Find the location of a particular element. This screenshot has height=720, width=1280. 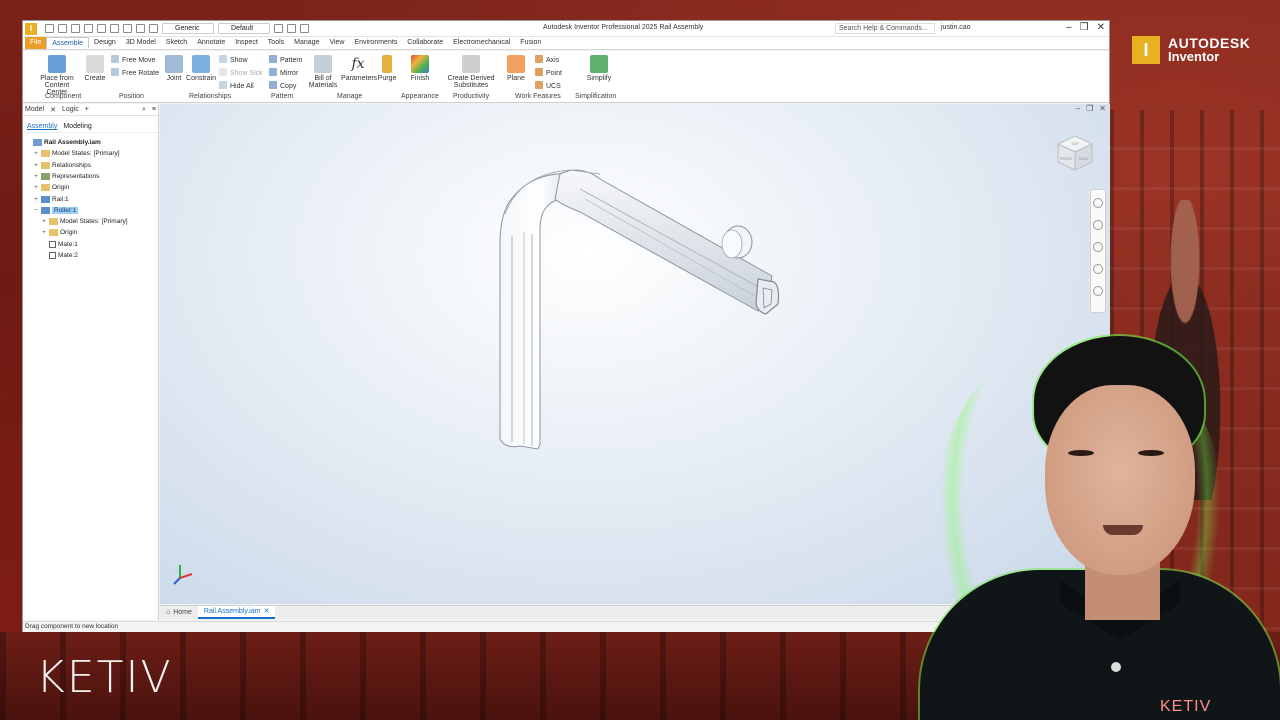

browser-search-icon: ⌕ is located at coordinates (144, 110).